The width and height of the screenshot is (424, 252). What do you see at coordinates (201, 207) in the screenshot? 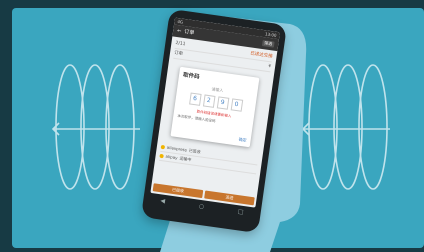
I see `home-icon: ○` at bounding box center [201, 207].